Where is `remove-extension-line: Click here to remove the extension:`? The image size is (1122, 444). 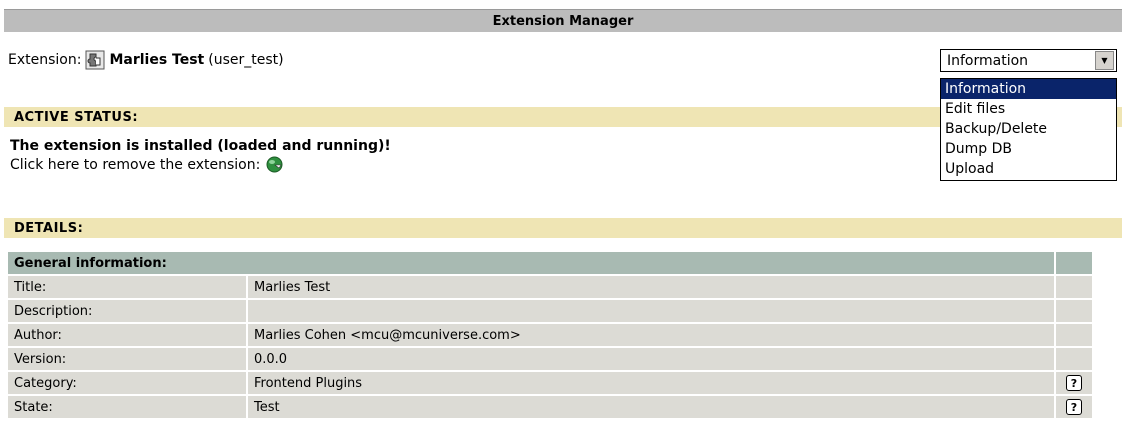 remove-extension-line: Click here to remove the extension: is located at coordinates (146, 164).